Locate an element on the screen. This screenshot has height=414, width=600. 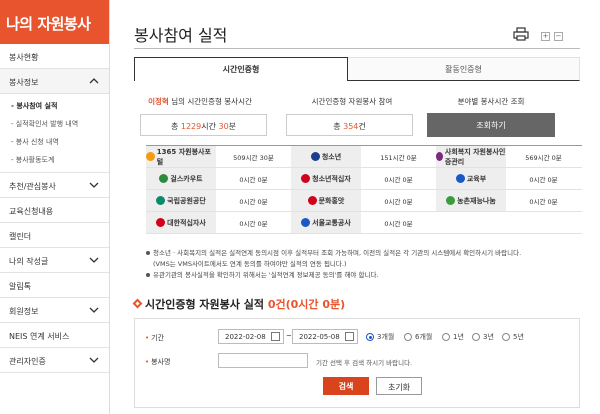
org-logo: 서울교통공사 is located at coordinates (326, 222).